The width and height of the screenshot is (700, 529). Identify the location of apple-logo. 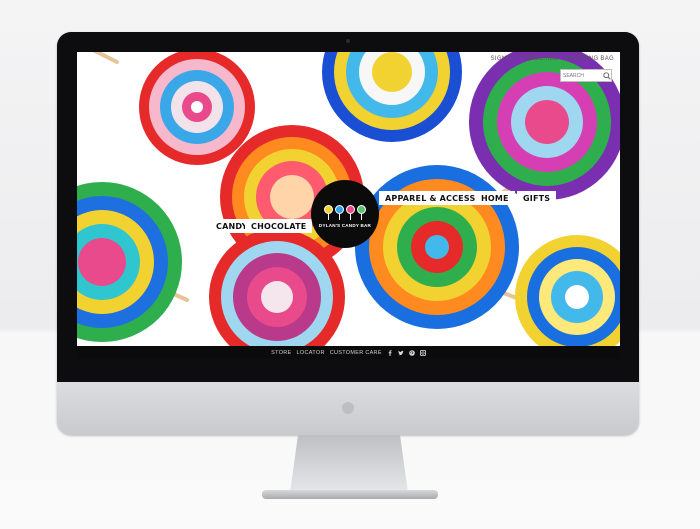
(348, 408).